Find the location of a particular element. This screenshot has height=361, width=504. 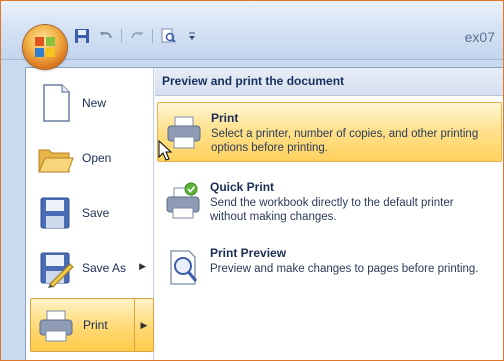

menu-item-open: Open is located at coordinates (92, 158).